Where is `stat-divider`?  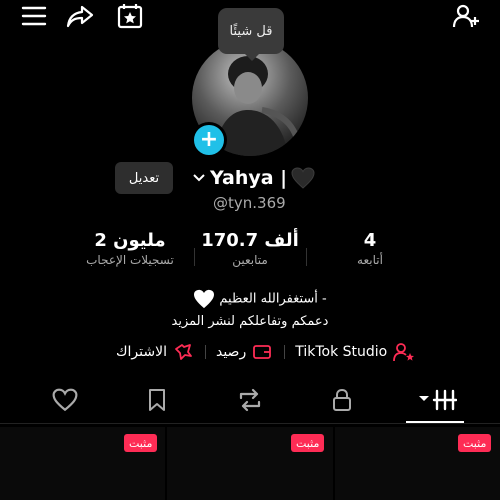 stat-divider is located at coordinates (306, 257).